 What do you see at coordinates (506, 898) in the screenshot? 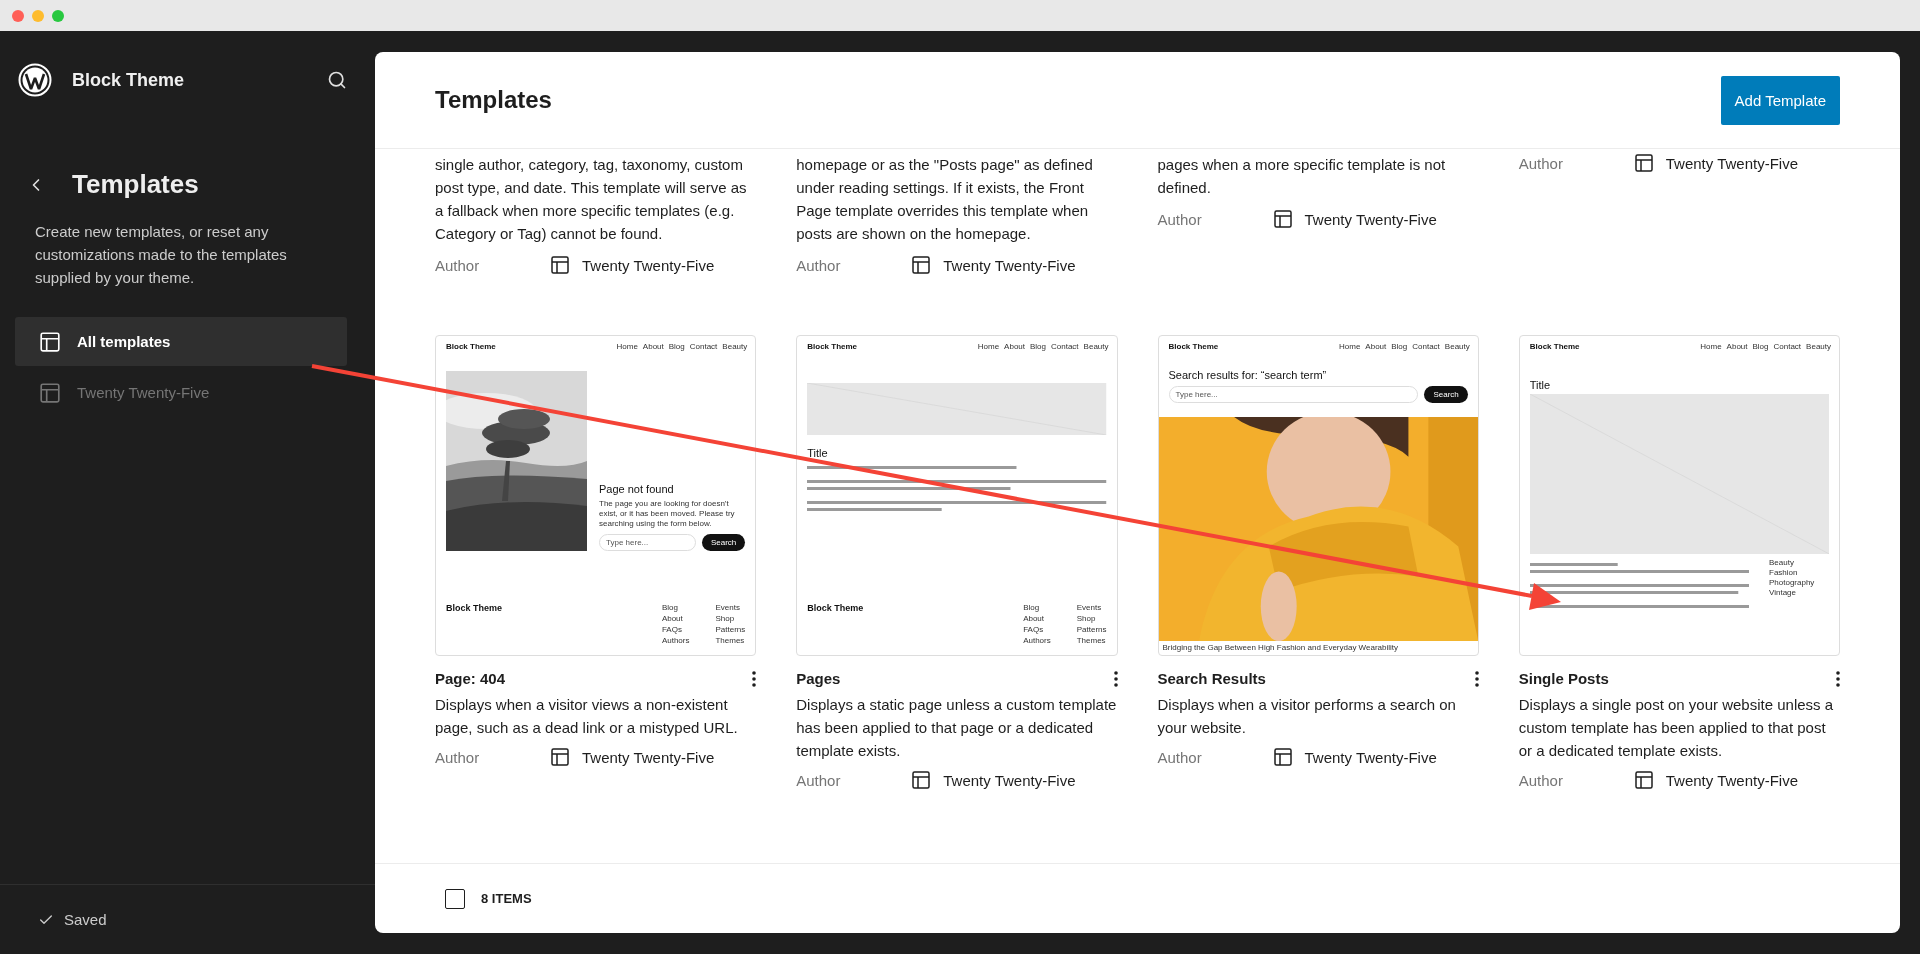
I see `item-count: 8 ITEMS` at bounding box center [506, 898].